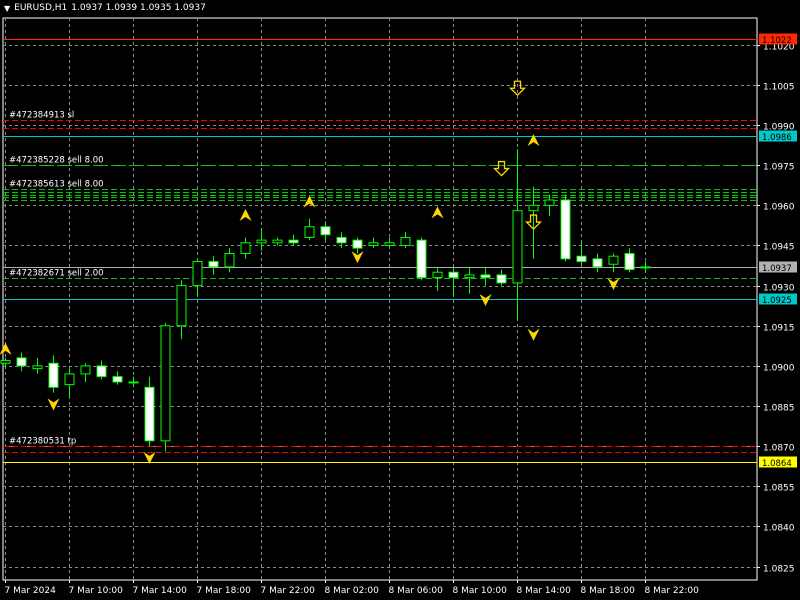 The image size is (800, 600). I want to click on symbol-label: EURUSD,H1, so click(41, 8).